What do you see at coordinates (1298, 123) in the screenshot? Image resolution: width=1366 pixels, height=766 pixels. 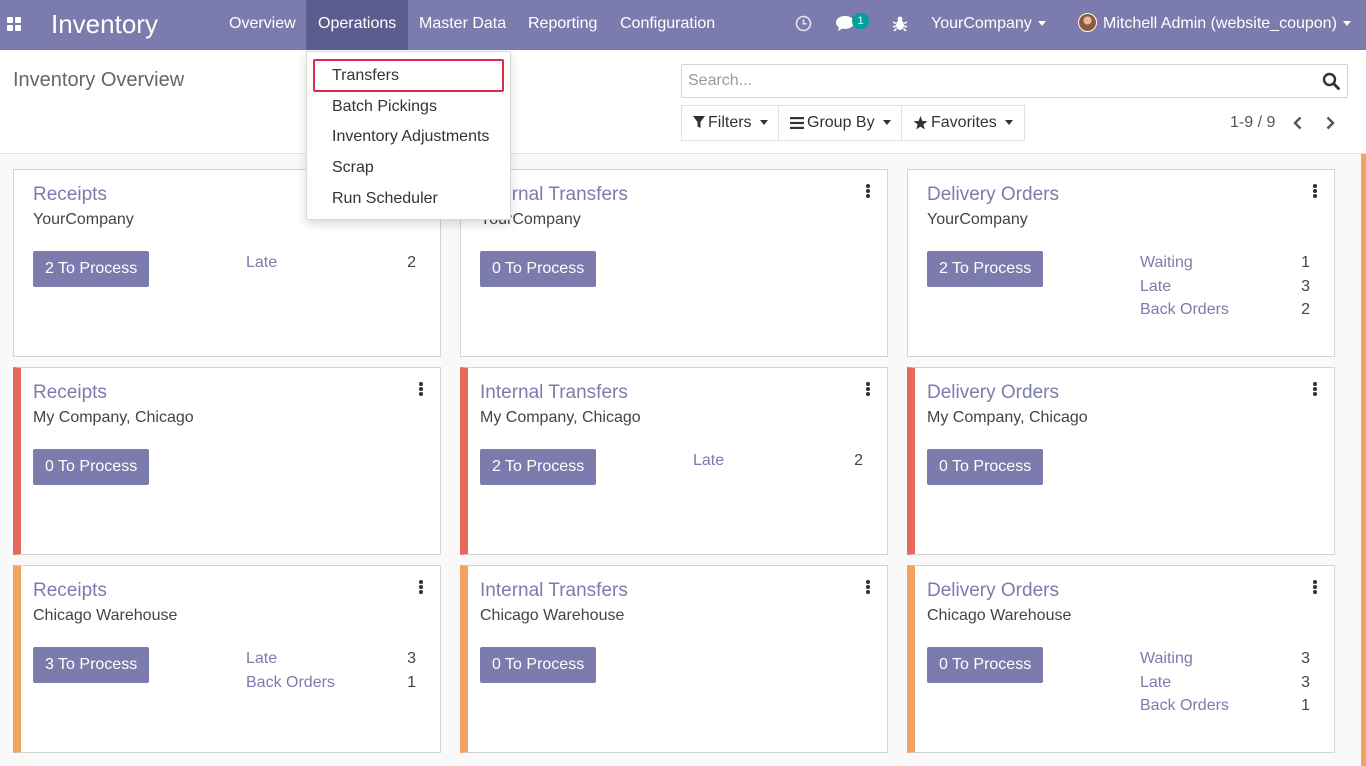 I see `chevron-left-icon` at bounding box center [1298, 123].